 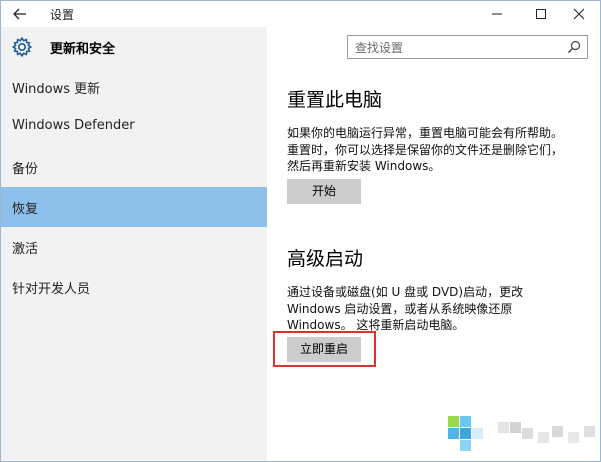 What do you see at coordinates (300, 14) in the screenshot?
I see `title-bar: 设置` at bounding box center [300, 14].